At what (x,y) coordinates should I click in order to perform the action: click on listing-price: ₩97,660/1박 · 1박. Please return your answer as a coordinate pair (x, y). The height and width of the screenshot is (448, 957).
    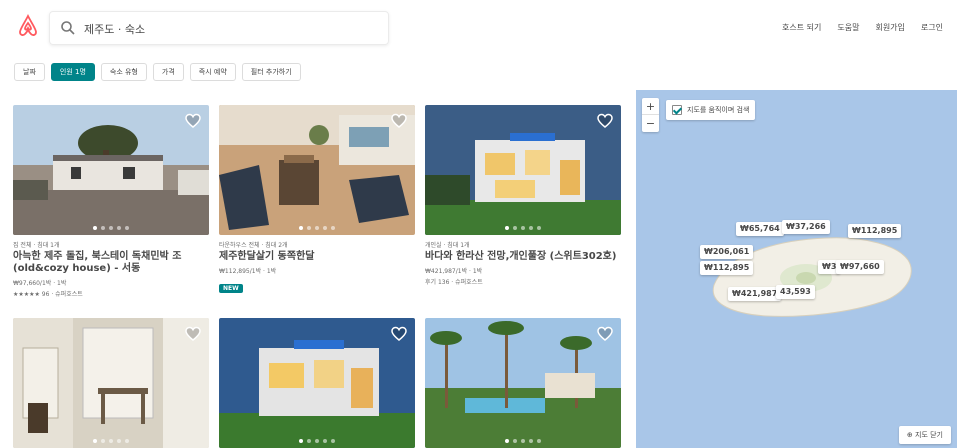
    Looking at the image, I should click on (40, 283).